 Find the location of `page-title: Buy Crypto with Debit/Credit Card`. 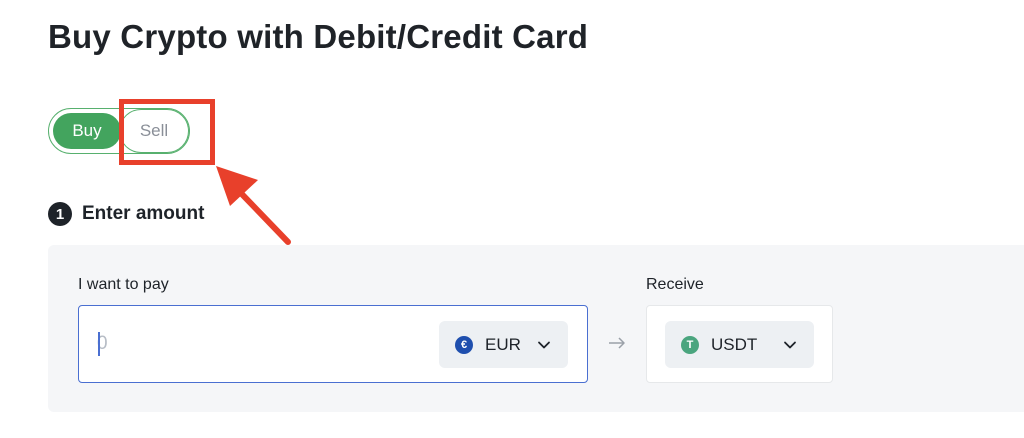

page-title: Buy Crypto with Debit/Credit Card is located at coordinates (318, 36).